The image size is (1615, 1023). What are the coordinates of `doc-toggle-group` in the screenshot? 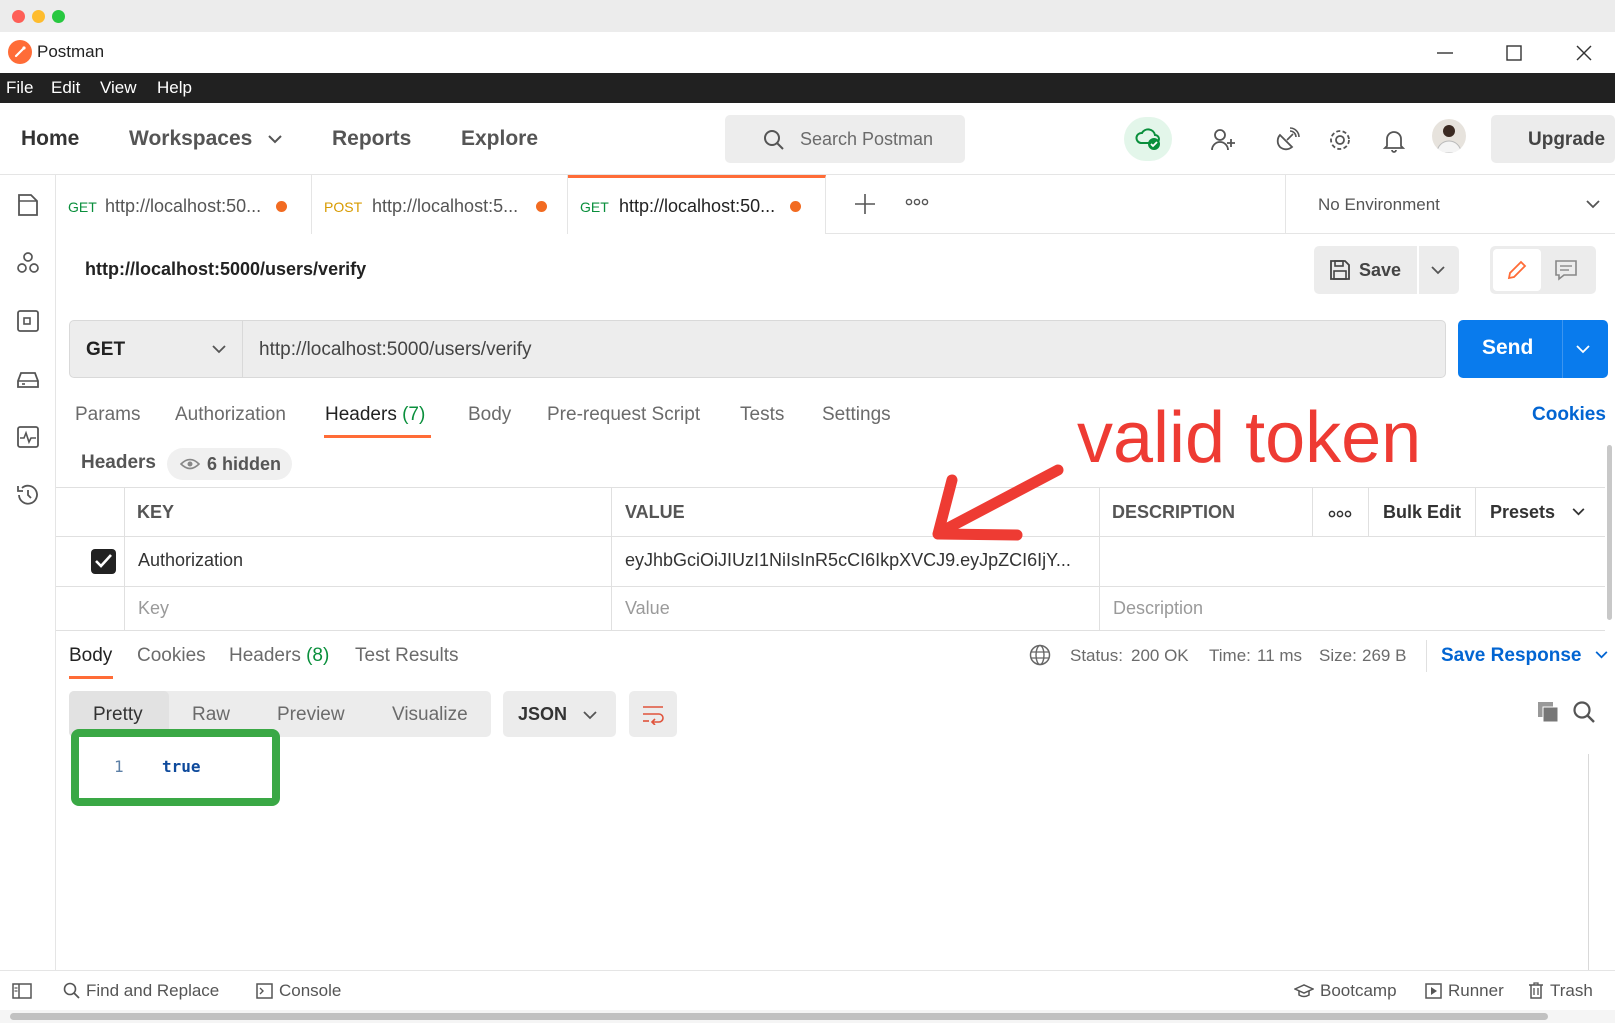 It's located at (1543, 270).